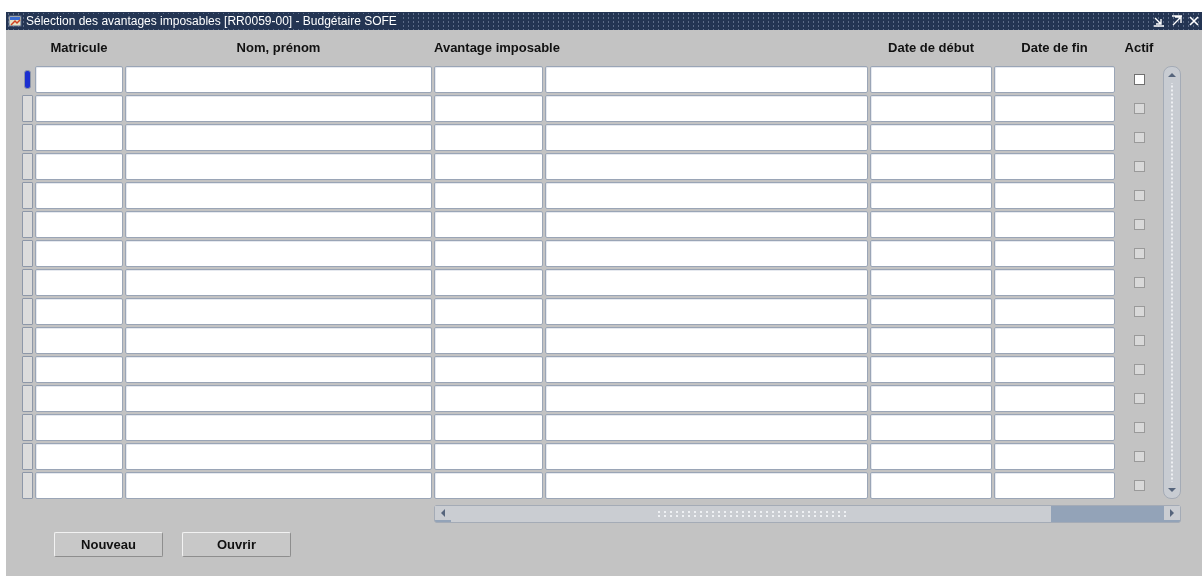 The height and width of the screenshot is (576, 1202). Describe the element at coordinates (443, 513) in the screenshot. I see `scroll-left-icon` at that location.